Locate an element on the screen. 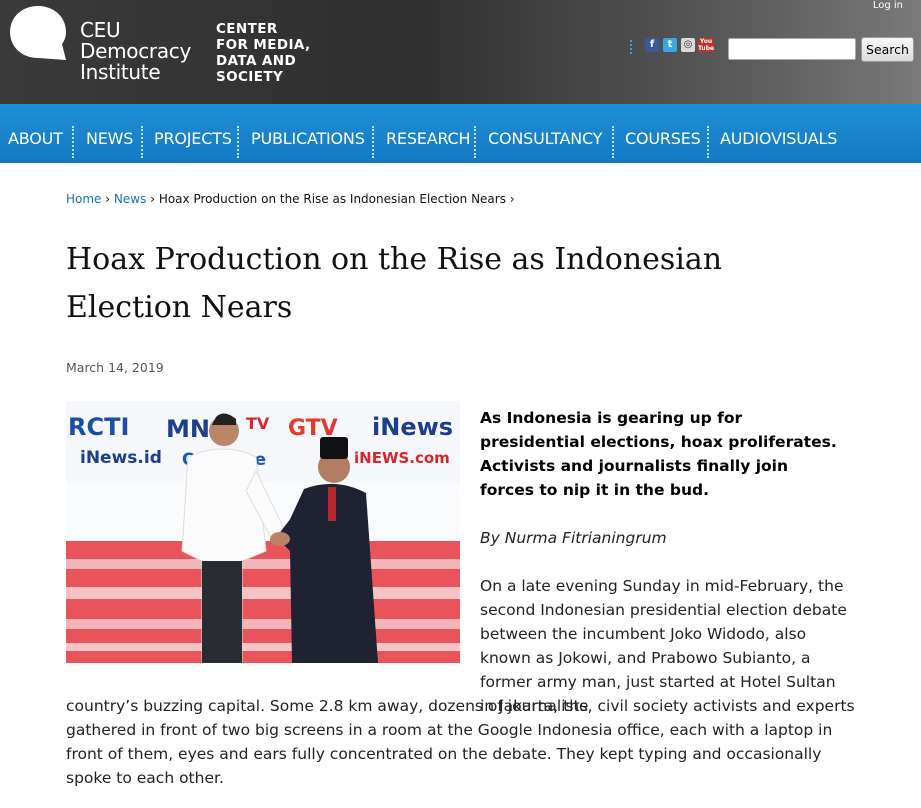 Image resolution: width=921 pixels, height=808 pixels. ceu-logo-icon is located at coordinates (38, 33).